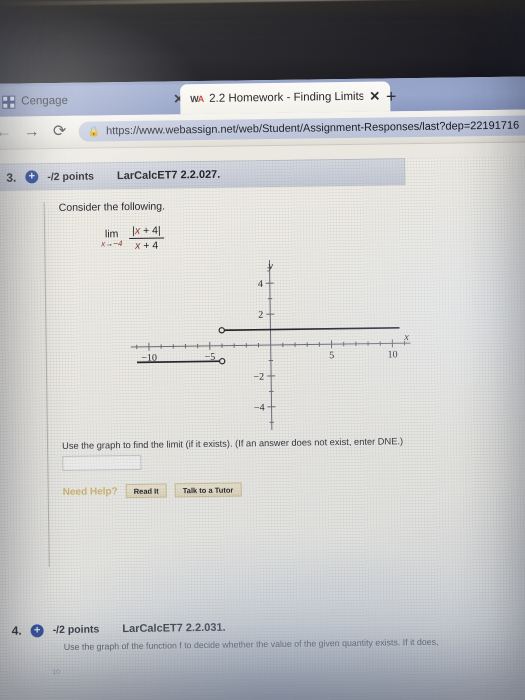  Describe the element at coordinates (112, 243) in the screenshot. I see `lim-subscript: x→−4` at that location.